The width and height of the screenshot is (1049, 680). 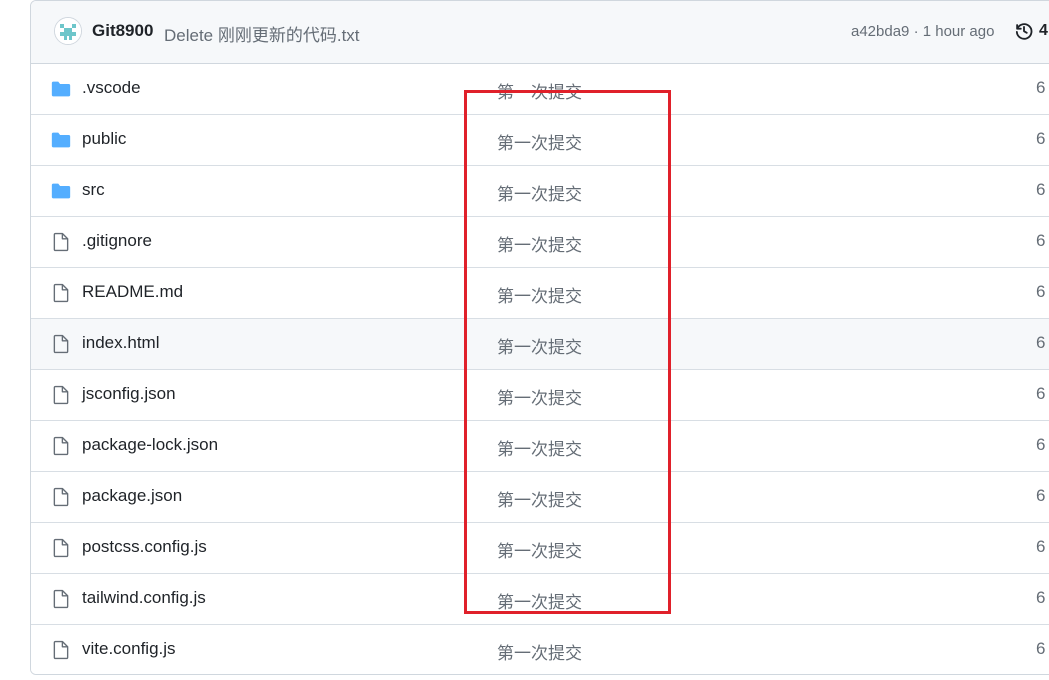 I want to click on file-name-link: src, so click(x=93, y=190).